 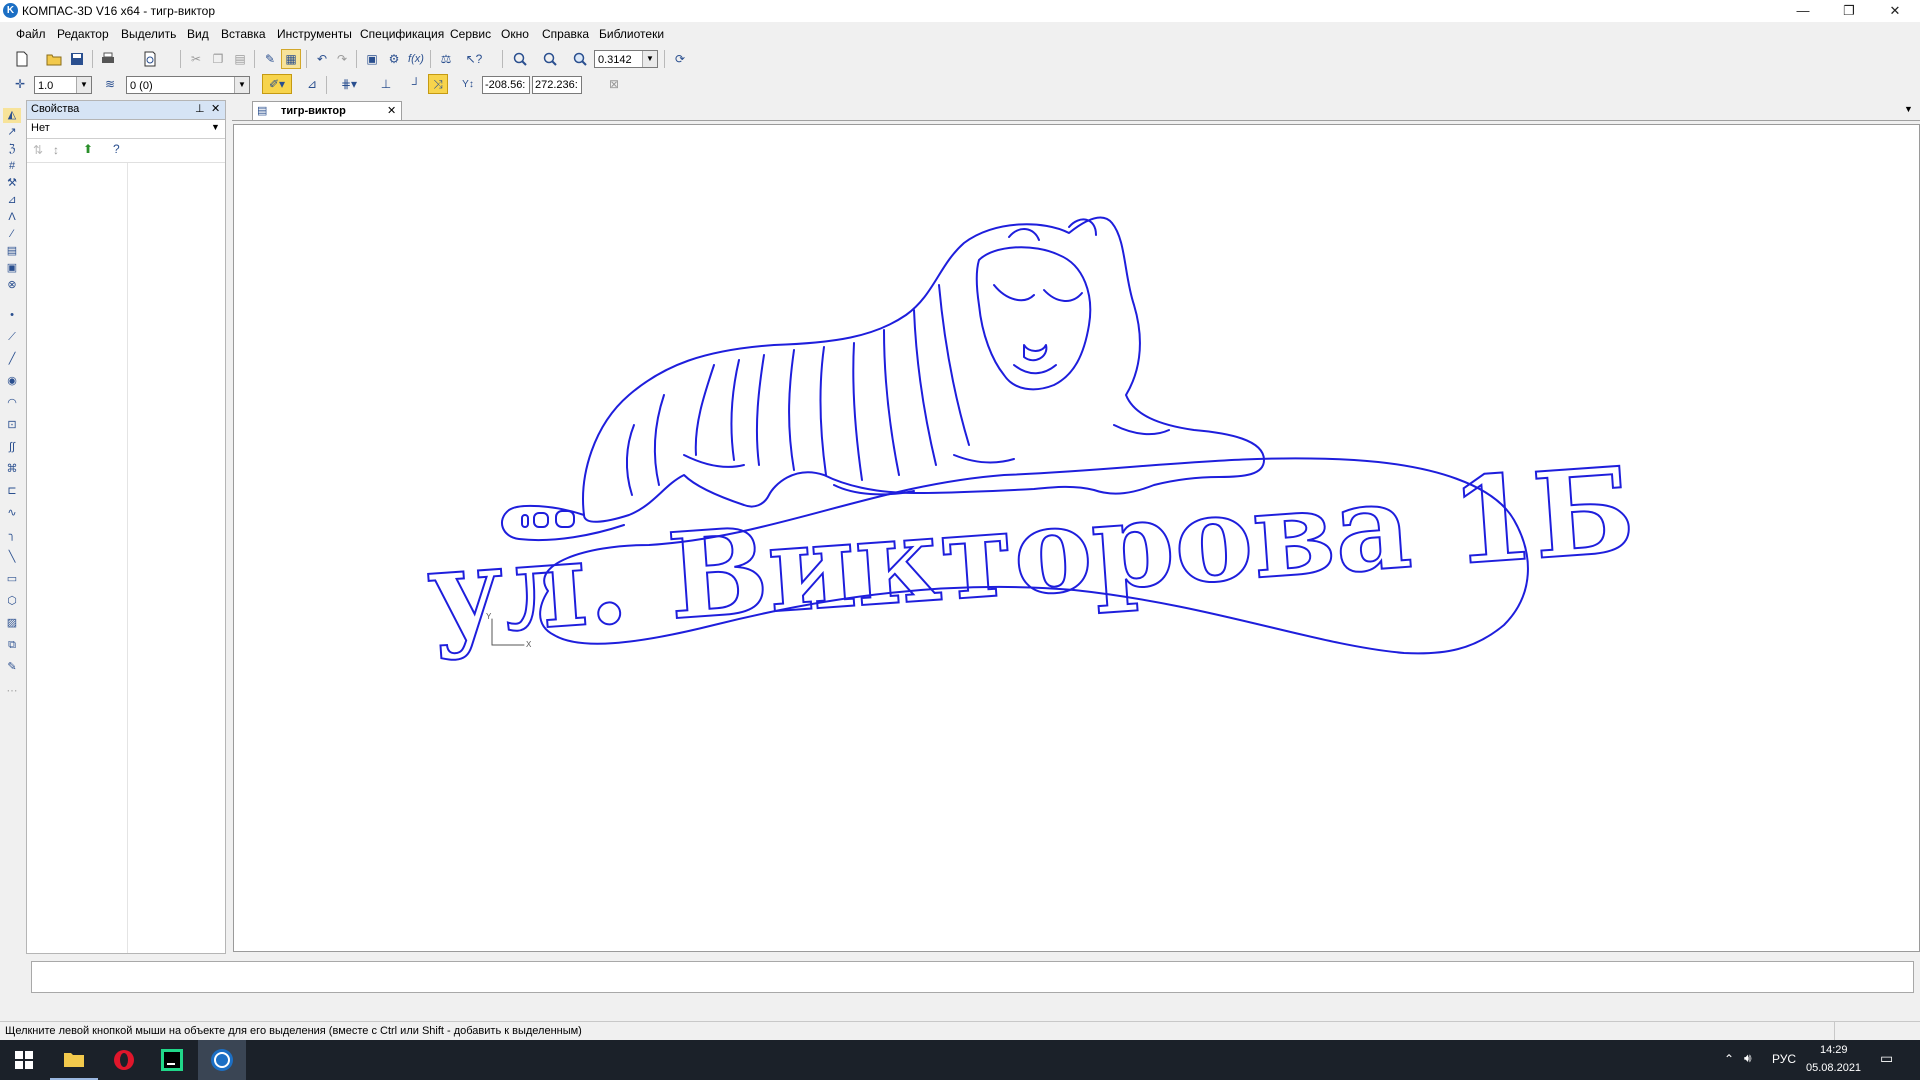 I want to click on copy-icon: ❐, so click(x=218, y=59).